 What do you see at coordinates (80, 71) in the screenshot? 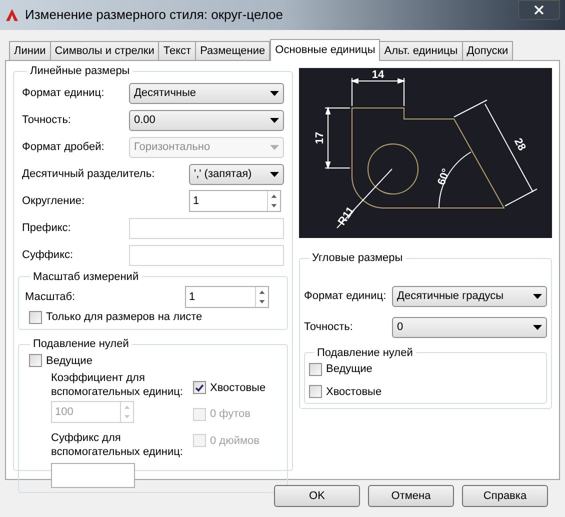
I see `group-title: Линейные размеры` at bounding box center [80, 71].